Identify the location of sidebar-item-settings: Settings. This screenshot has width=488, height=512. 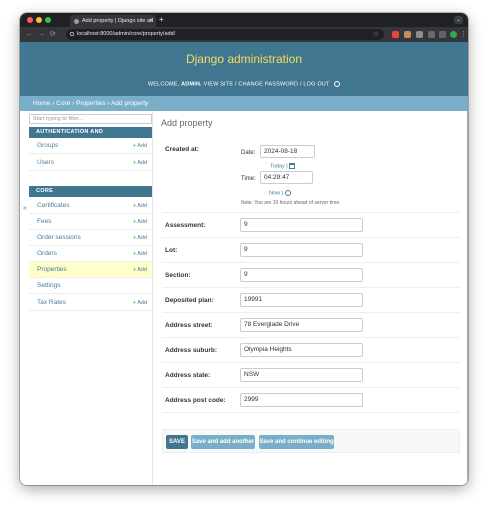
(90, 286).